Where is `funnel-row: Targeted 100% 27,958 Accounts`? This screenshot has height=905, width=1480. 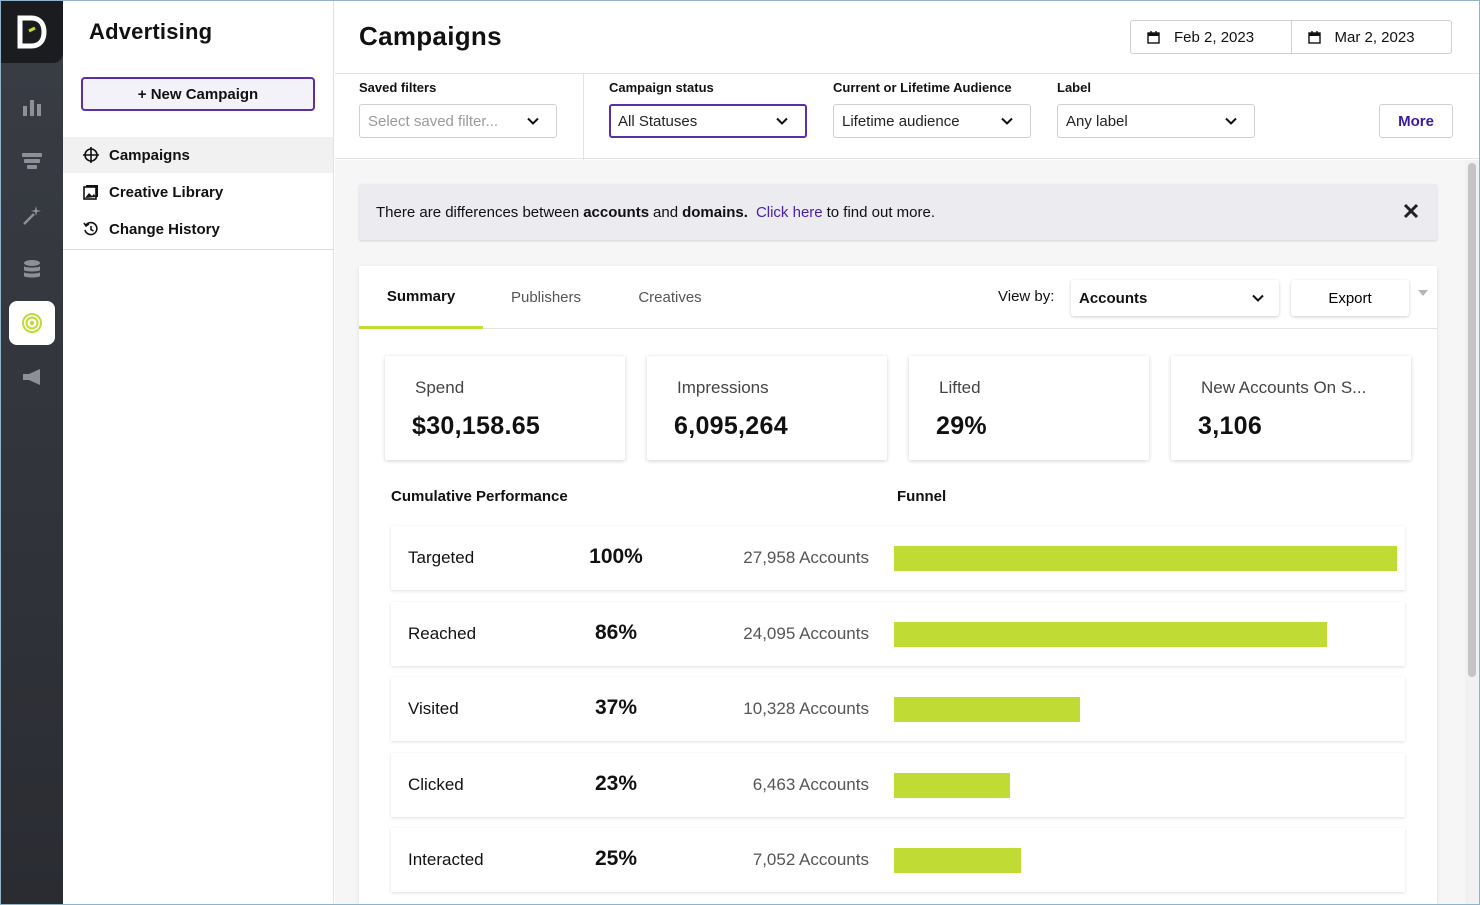
funnel-row: Targeted 100% 27,958 Accounts is located at coordinates (898, 558).